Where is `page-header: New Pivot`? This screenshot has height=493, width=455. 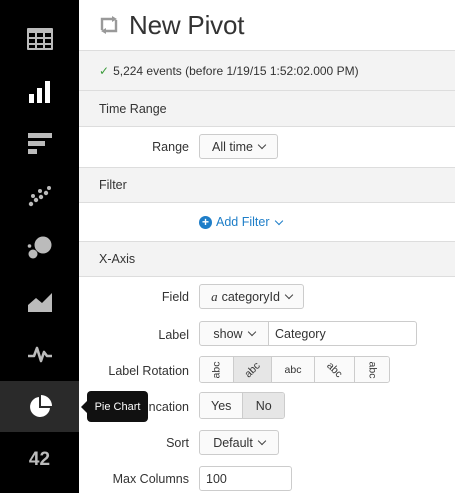 page-header: New Pivot is located at coordinates (267, 25).